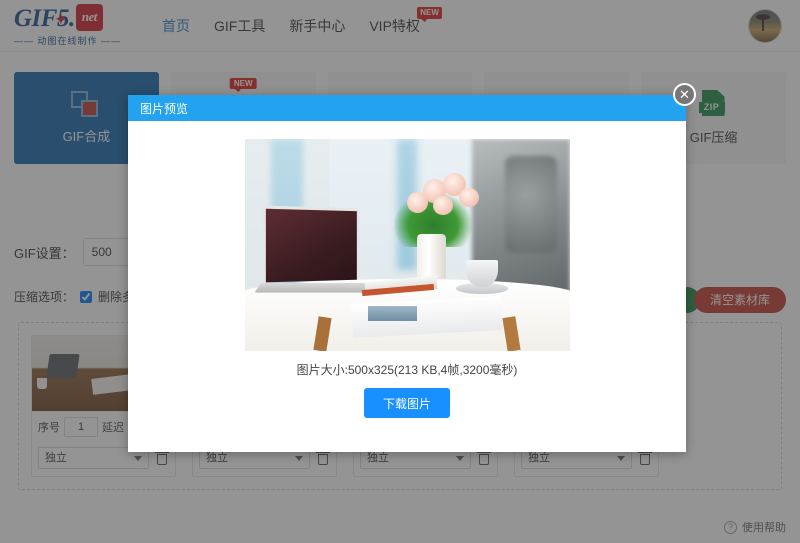 The image size is (800, 543). I want to click on modal-title: 图片预览, so click(164, 108).